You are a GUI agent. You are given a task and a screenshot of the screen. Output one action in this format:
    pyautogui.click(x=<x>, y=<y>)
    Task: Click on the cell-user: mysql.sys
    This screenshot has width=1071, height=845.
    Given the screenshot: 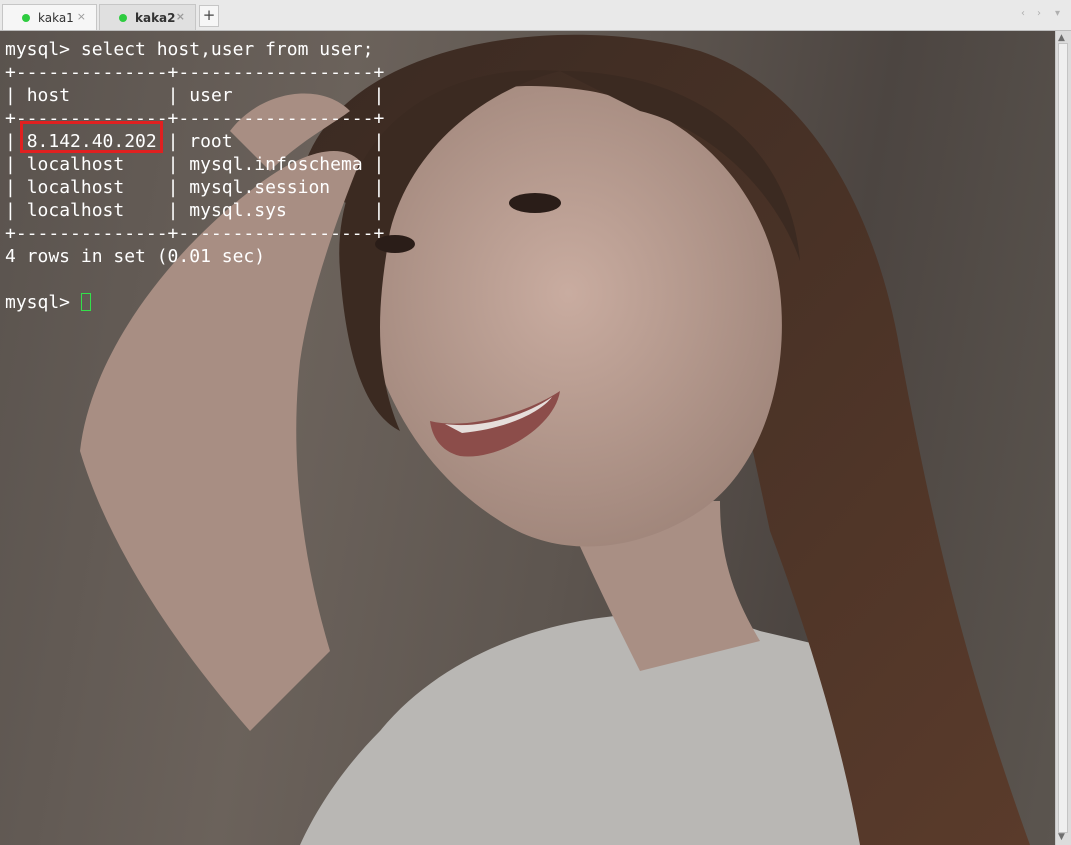 What is the action you would take?
    pyautogui.click(x=238, y=210)
    